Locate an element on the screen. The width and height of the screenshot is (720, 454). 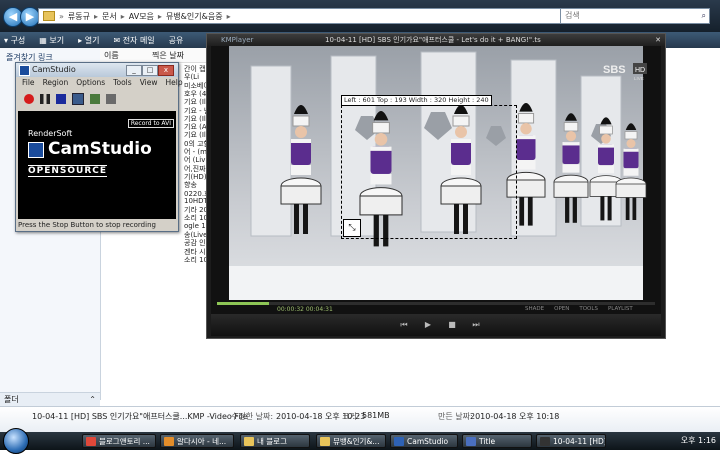
annotation-icon is located at coordinates (95, 99).